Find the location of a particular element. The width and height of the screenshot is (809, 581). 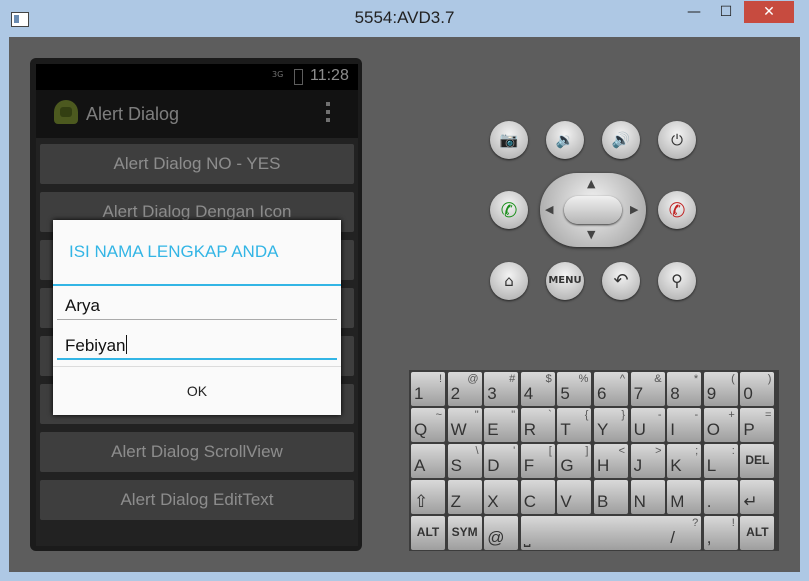

key-2: 2 @ is located at coordinates (464, 389).